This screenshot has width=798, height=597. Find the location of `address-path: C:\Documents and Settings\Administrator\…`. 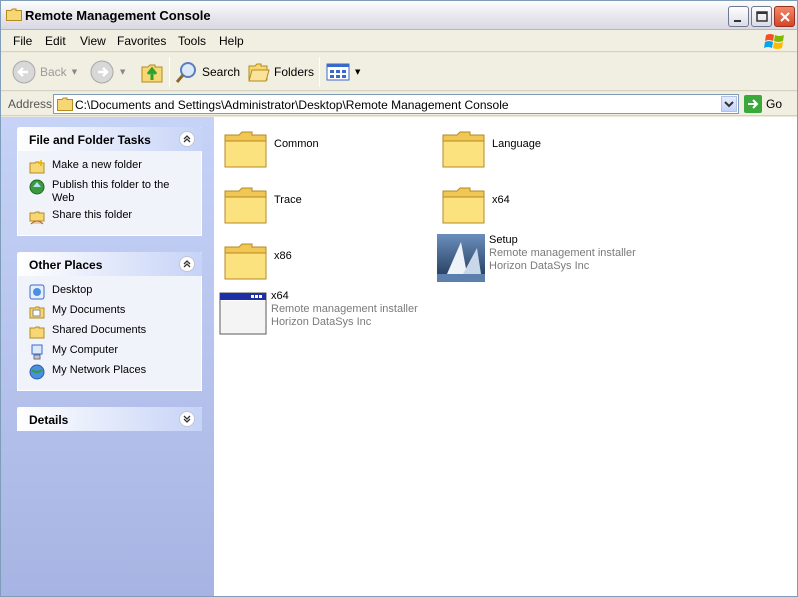

address-path: C:\Documents and Settings\Administrator\… is located at coordinates (292, 105).